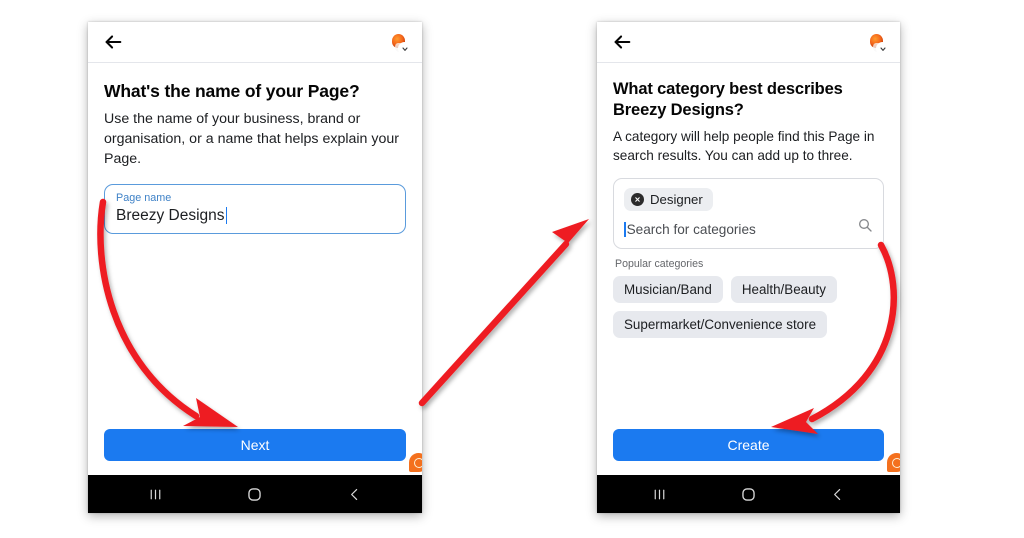 This screenshot has width=1024, height=538. I want to click on page-name-input: Page name Breezy Designs, so click(255, 209).